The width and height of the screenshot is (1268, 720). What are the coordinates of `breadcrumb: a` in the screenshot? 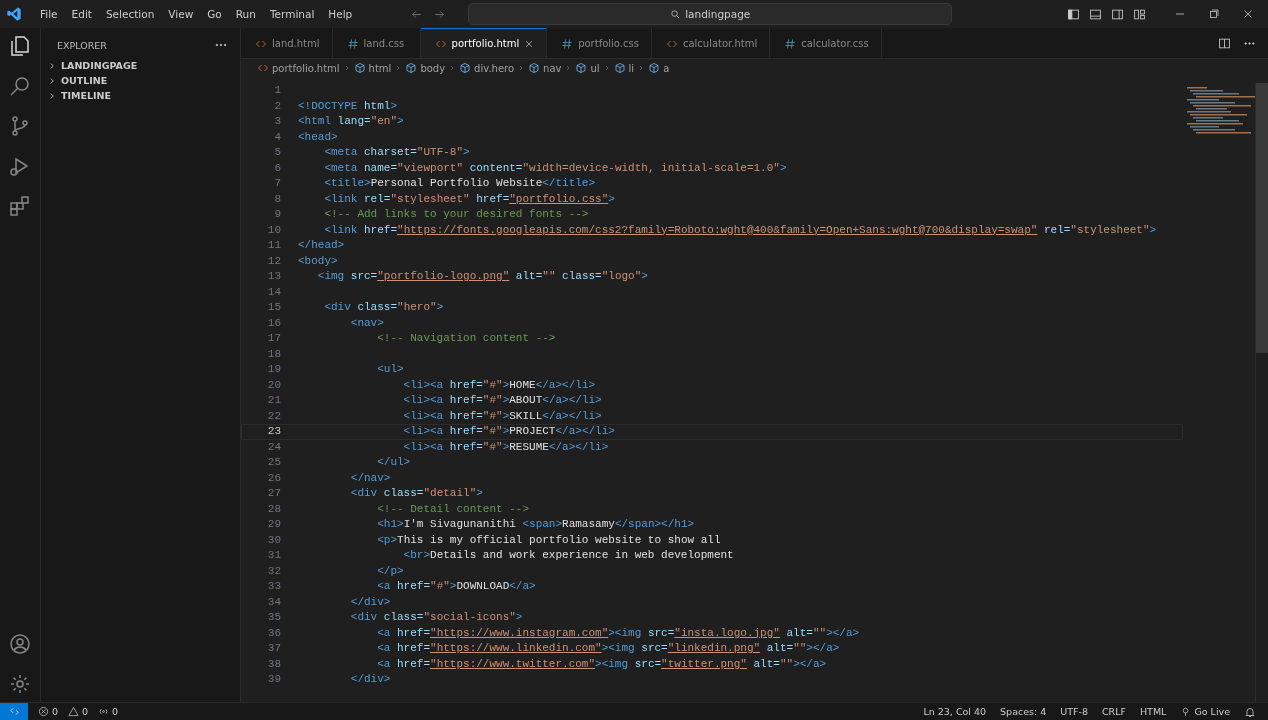 It's located at (666, 68).